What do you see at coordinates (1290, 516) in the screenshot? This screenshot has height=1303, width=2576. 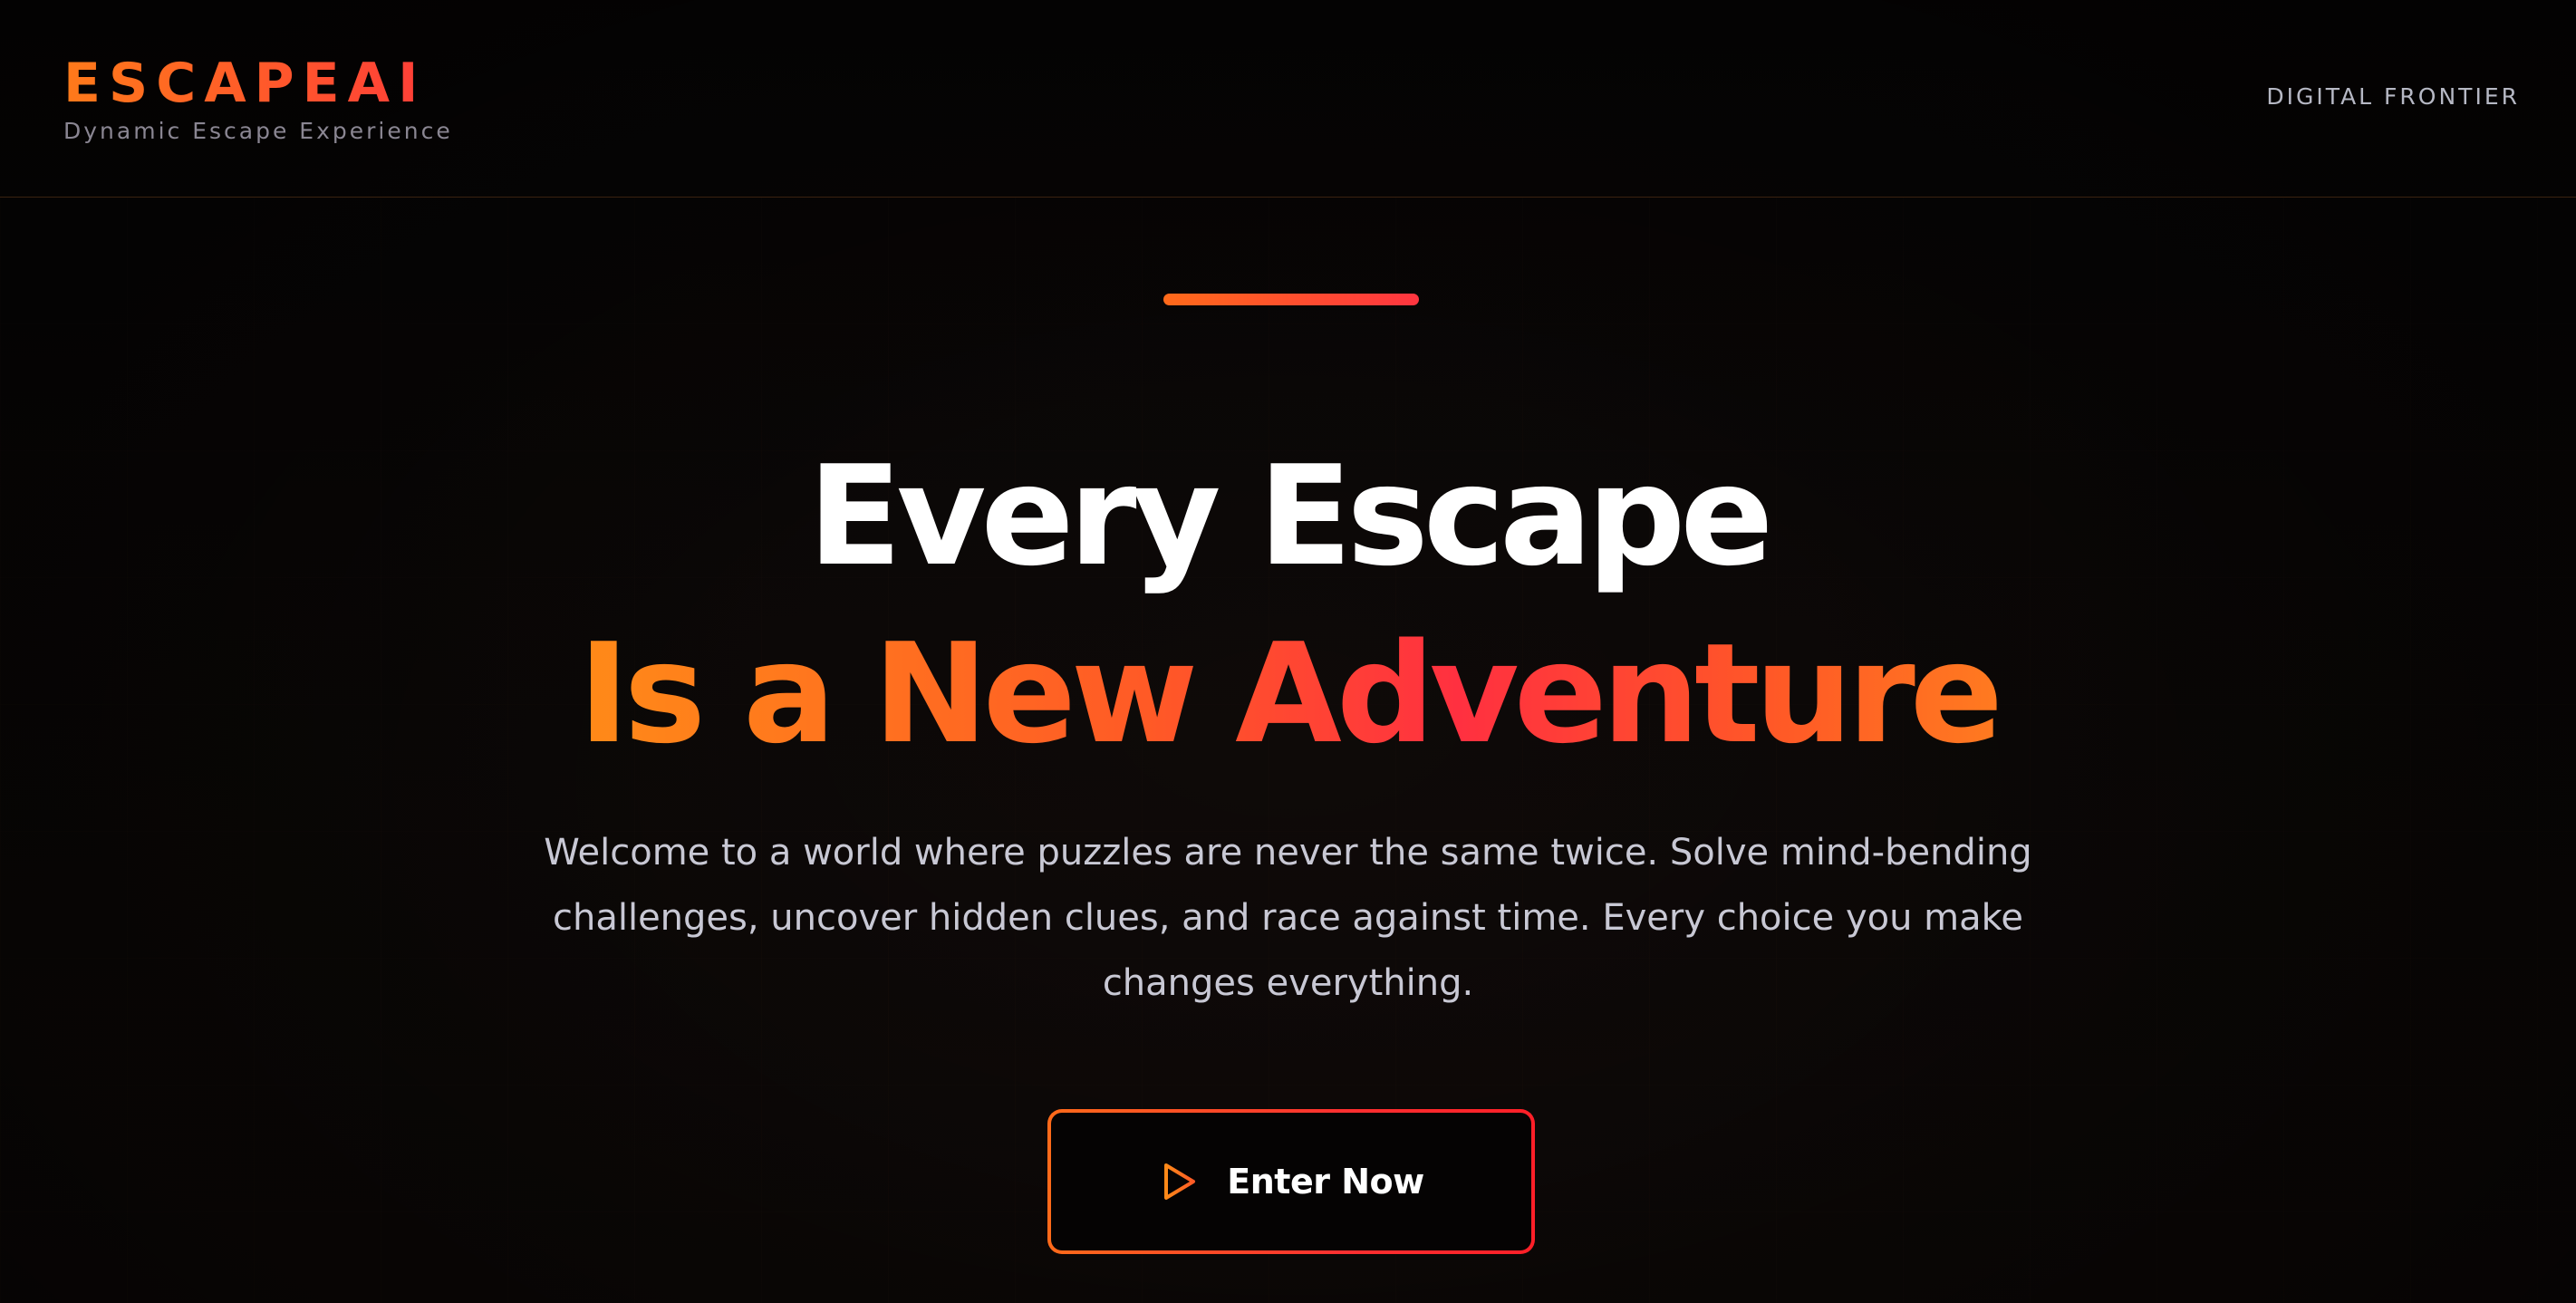 I see `hero-headline-line1: Every Escape` at bounding box center [1290, 516].